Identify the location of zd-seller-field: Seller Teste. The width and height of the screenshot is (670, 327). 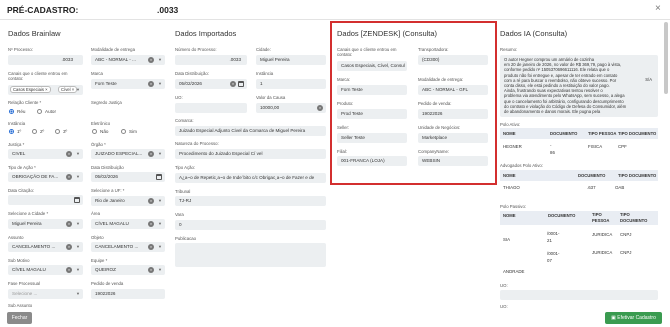
(372, 138).